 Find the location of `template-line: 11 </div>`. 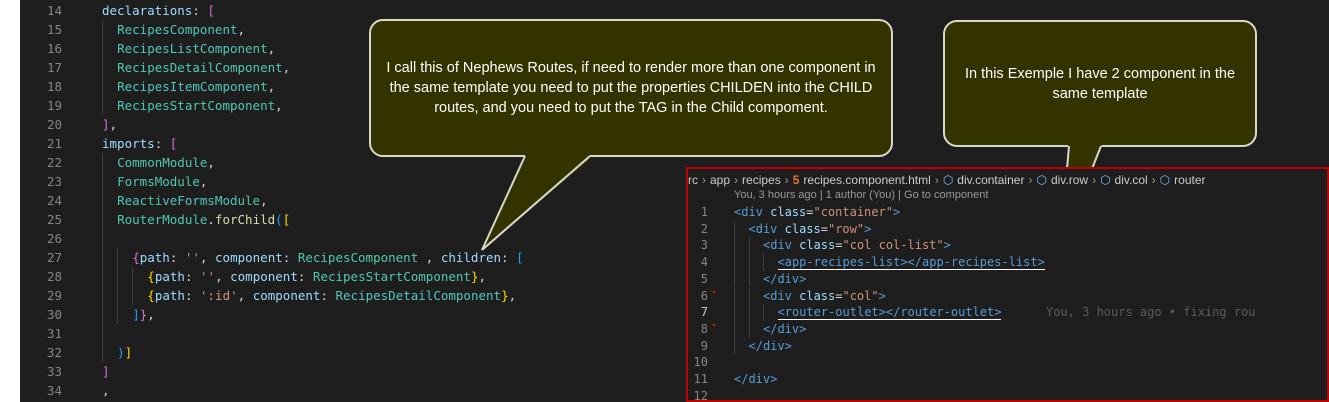

template-line: 11 </div> is located at coordinates (1007, 379).